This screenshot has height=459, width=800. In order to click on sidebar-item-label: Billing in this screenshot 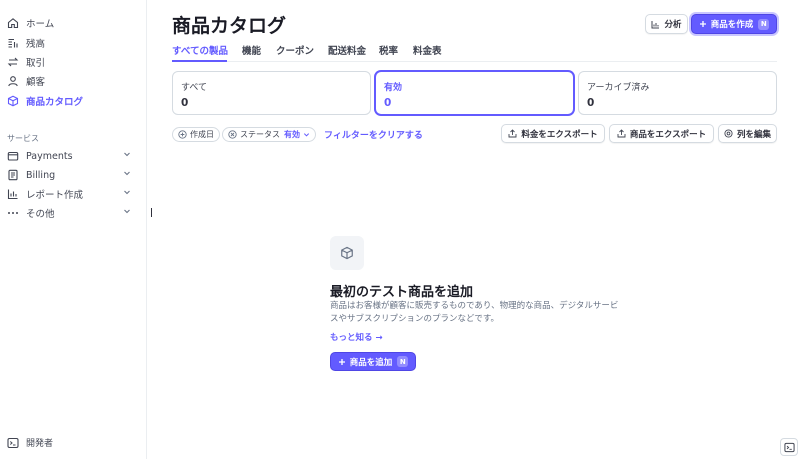, I will do `click(41, 175)`.